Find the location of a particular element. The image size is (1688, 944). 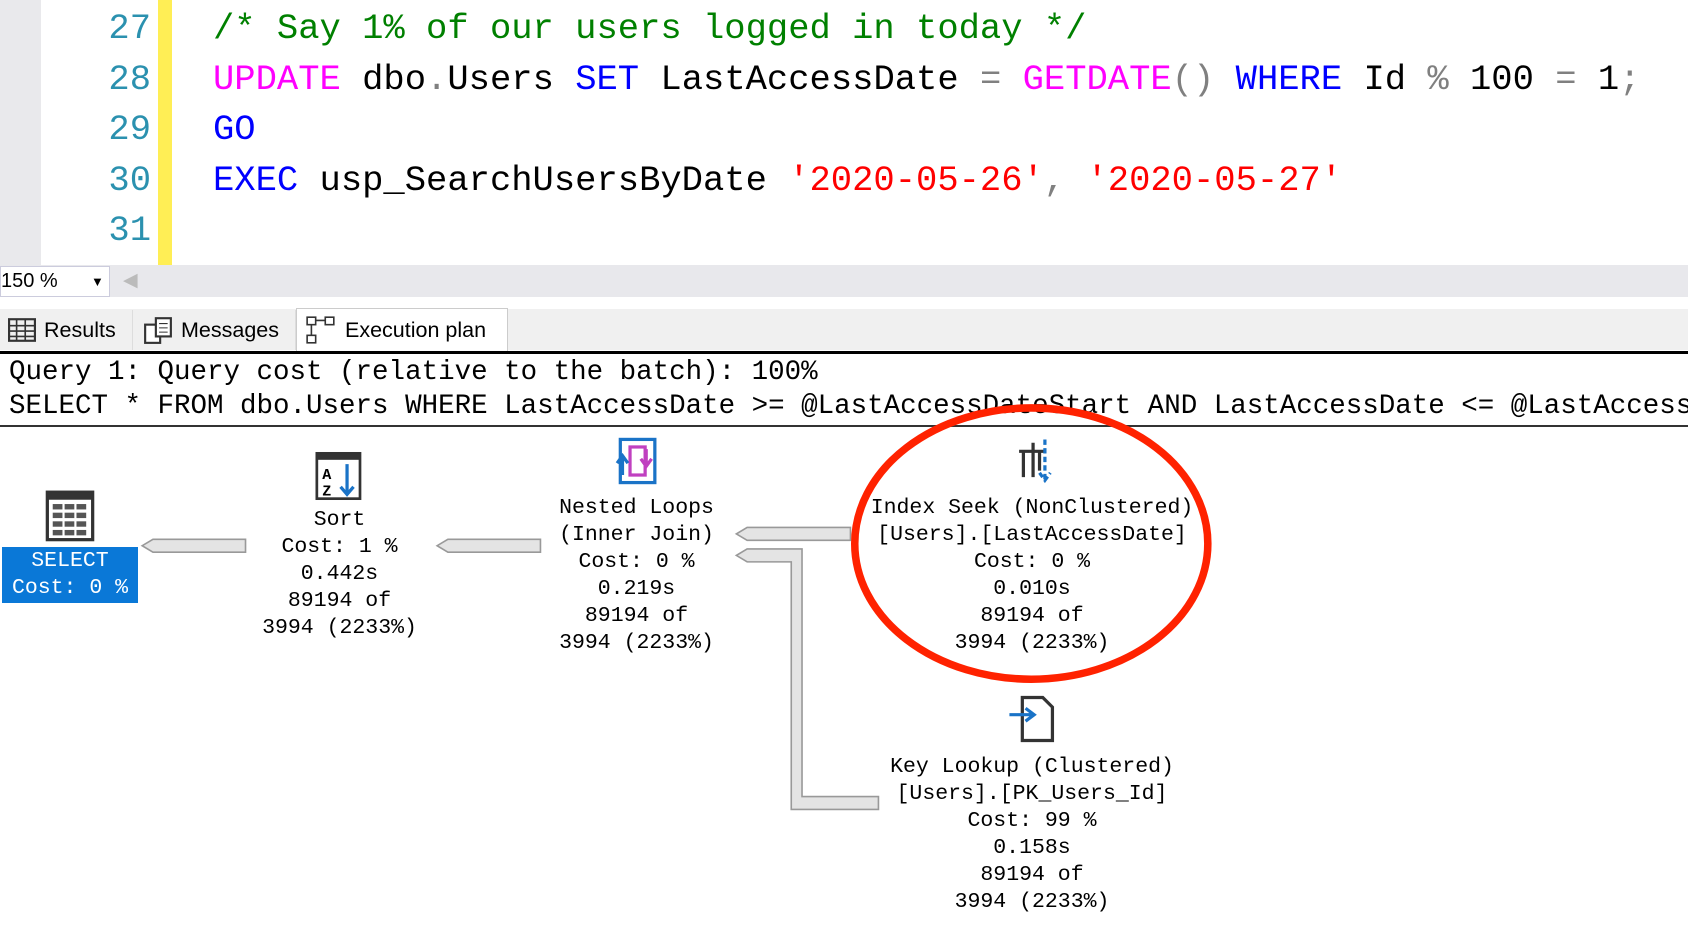

node-name: SELECT is located at coordinates (70, 561).